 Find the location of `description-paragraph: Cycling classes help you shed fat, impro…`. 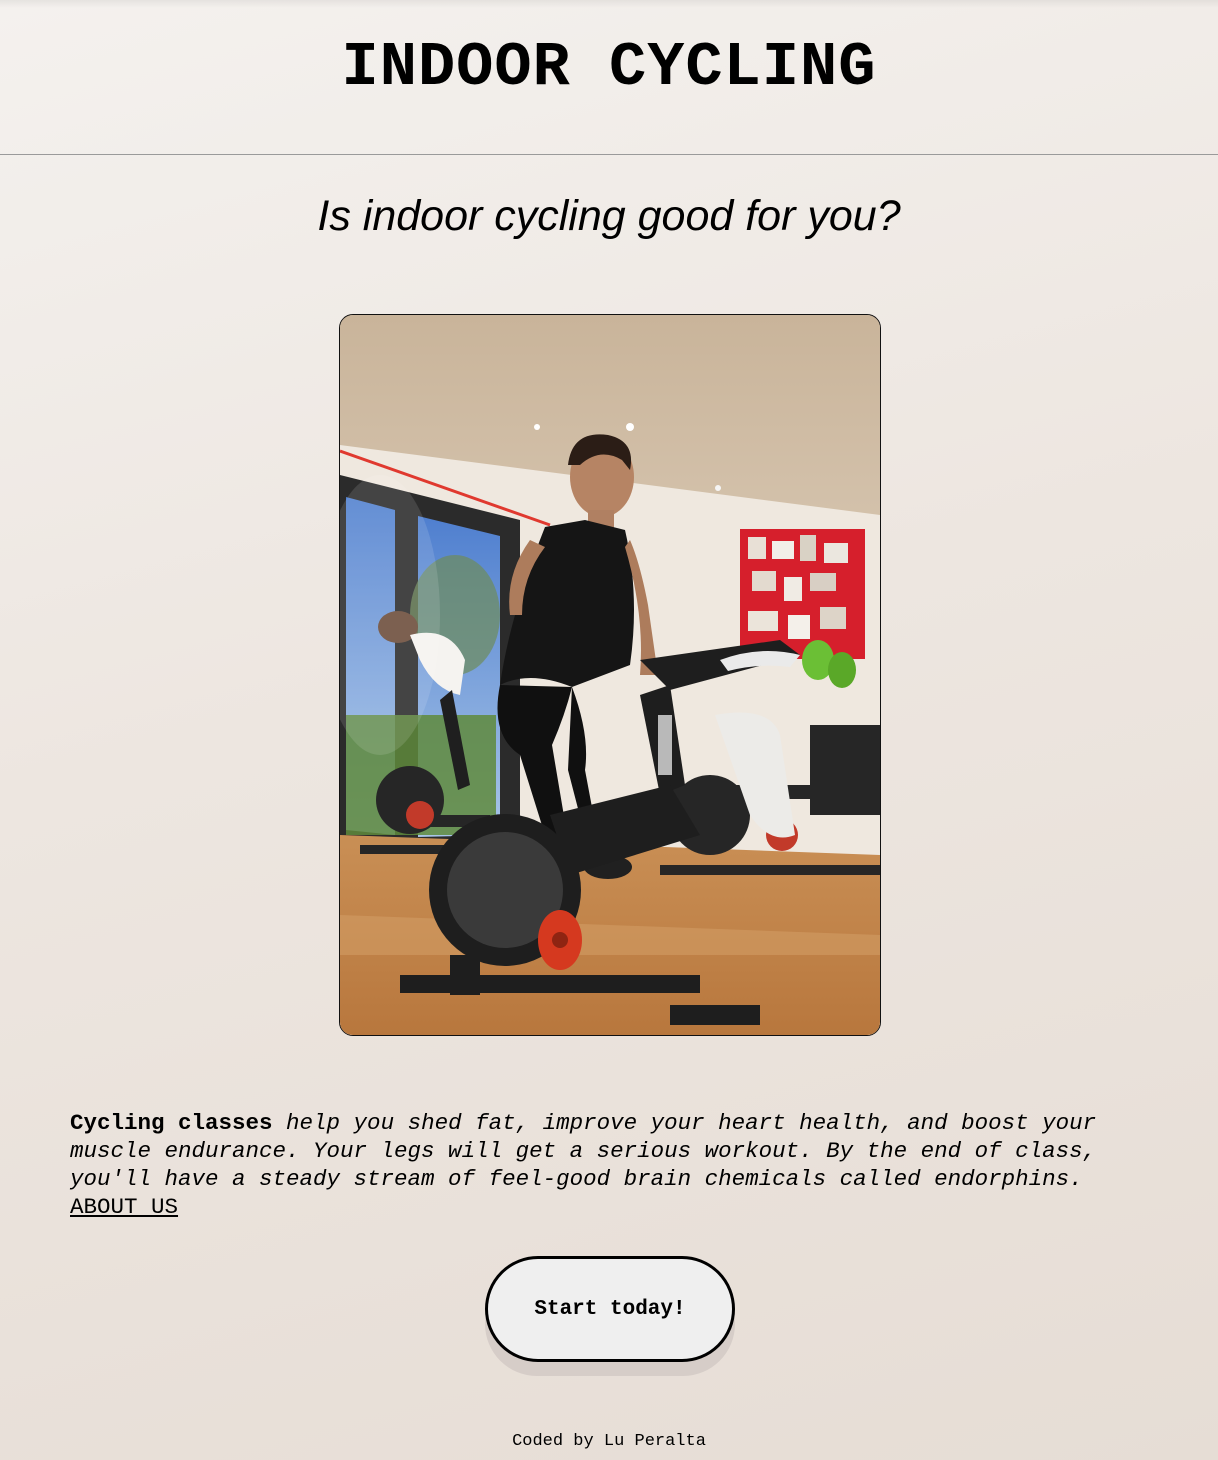

description-paragraph: Cycling classes help you shed fat, impro… is located at coordinates (612, 1165).